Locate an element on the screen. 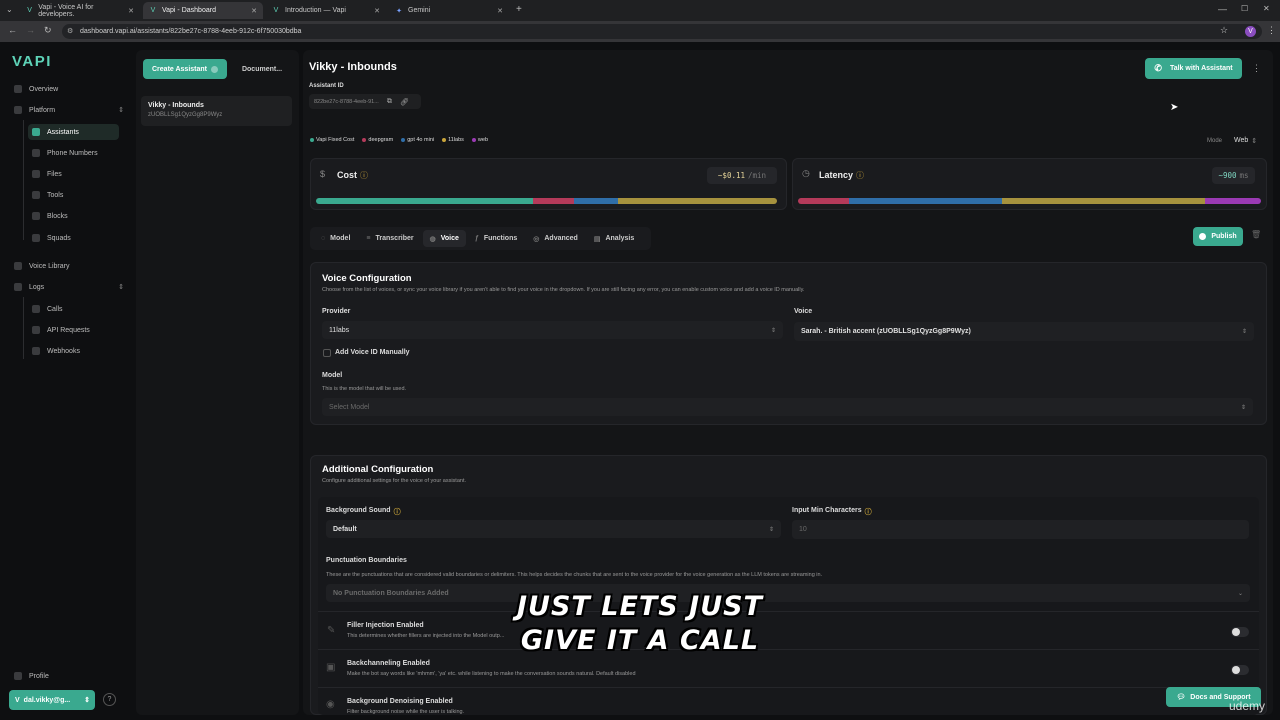 The image size is (1280, 720). sidebar-item-webhooks: Webhooks is located at coordinates (77, 351).